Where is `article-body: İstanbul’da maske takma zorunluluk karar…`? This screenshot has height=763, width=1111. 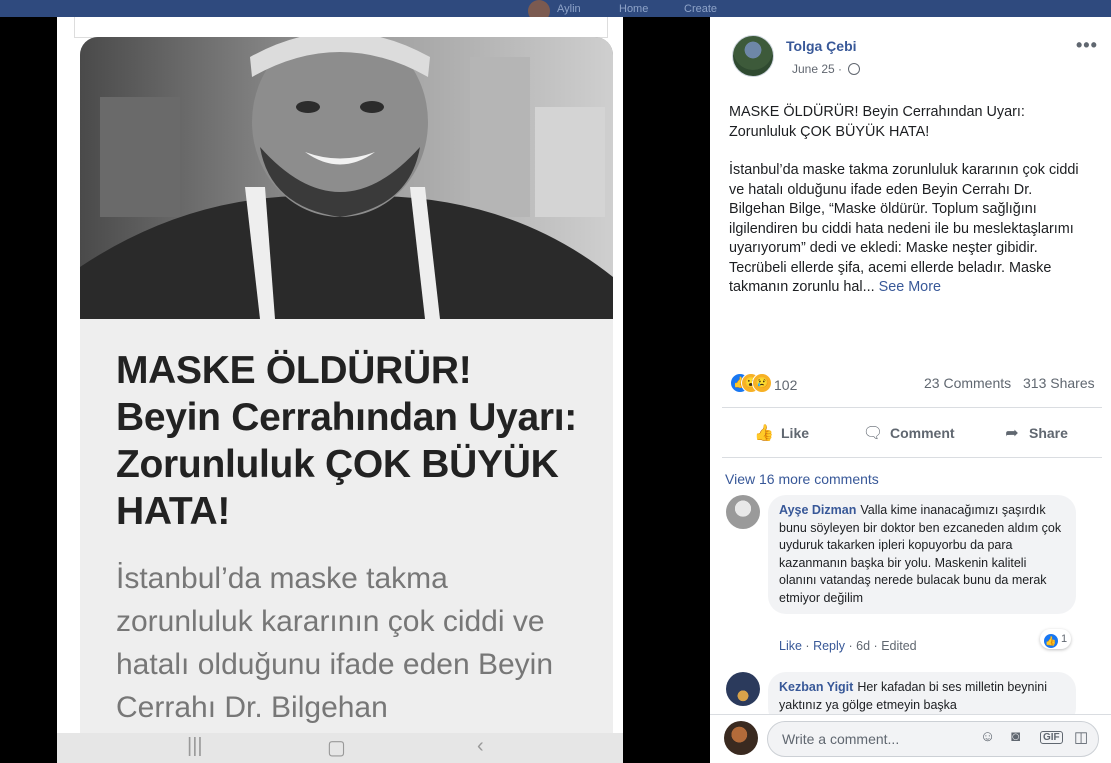
article-body: İstanbul’da maske takma zorunluluk karar… is located at coordinates (335, 643).